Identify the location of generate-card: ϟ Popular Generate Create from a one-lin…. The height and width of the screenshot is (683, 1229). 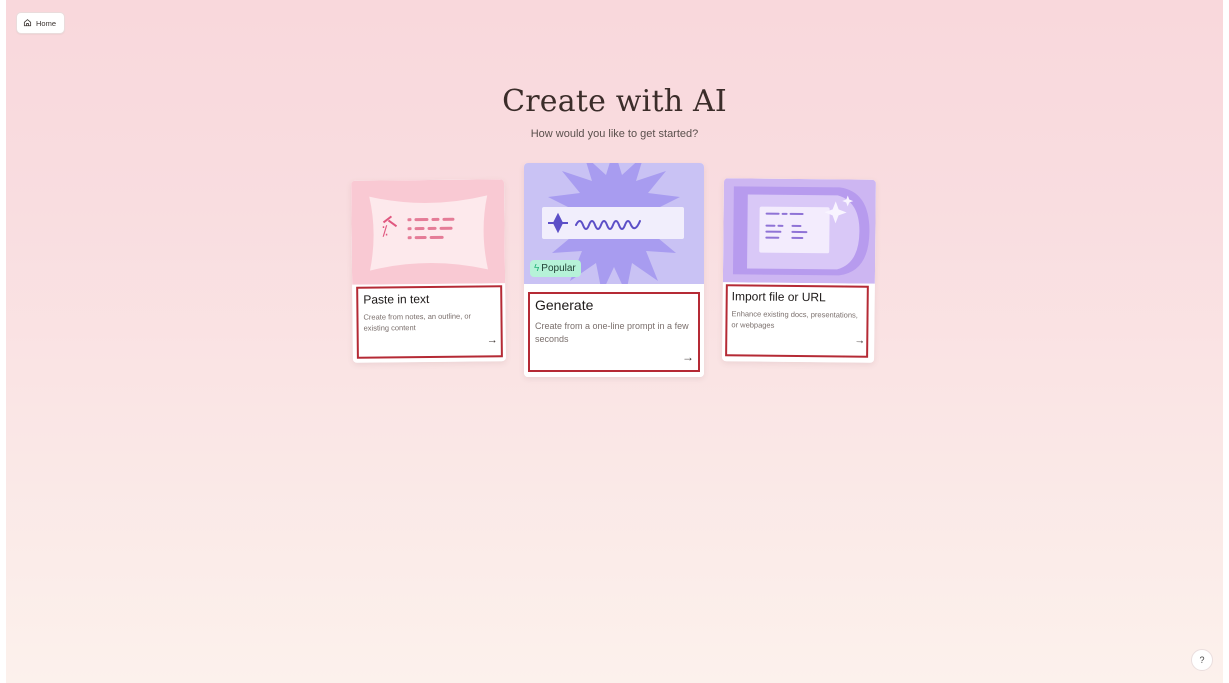
(614, 270).